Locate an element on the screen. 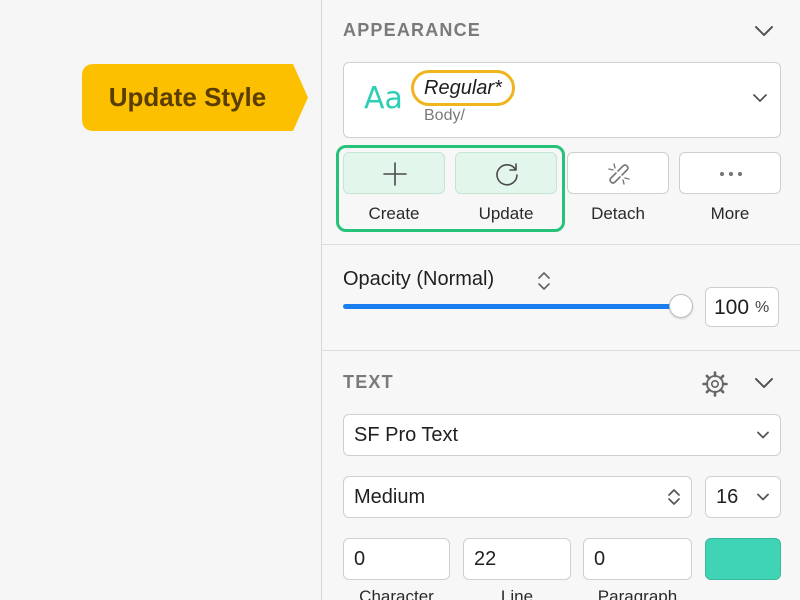  paragraph-label: Paragraph is located at coordinates (637, 593).